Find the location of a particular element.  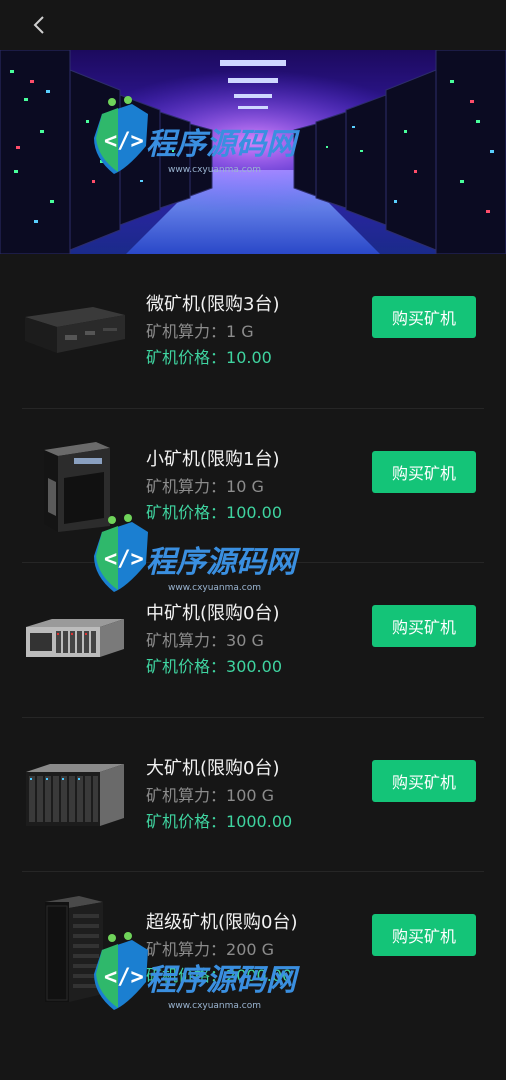

miner-power: 矿机算力：30 G is located at coordinates (205, 640).